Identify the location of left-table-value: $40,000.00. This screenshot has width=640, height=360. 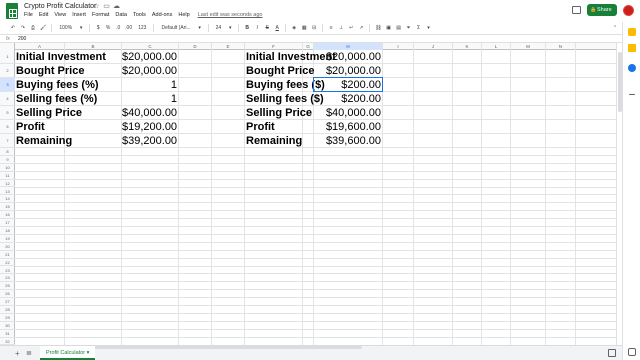
(149, 113).